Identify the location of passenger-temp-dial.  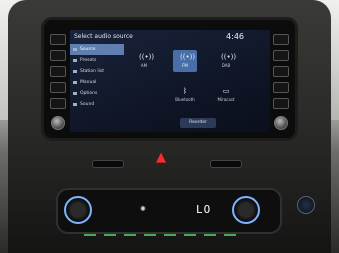
(246, 210).